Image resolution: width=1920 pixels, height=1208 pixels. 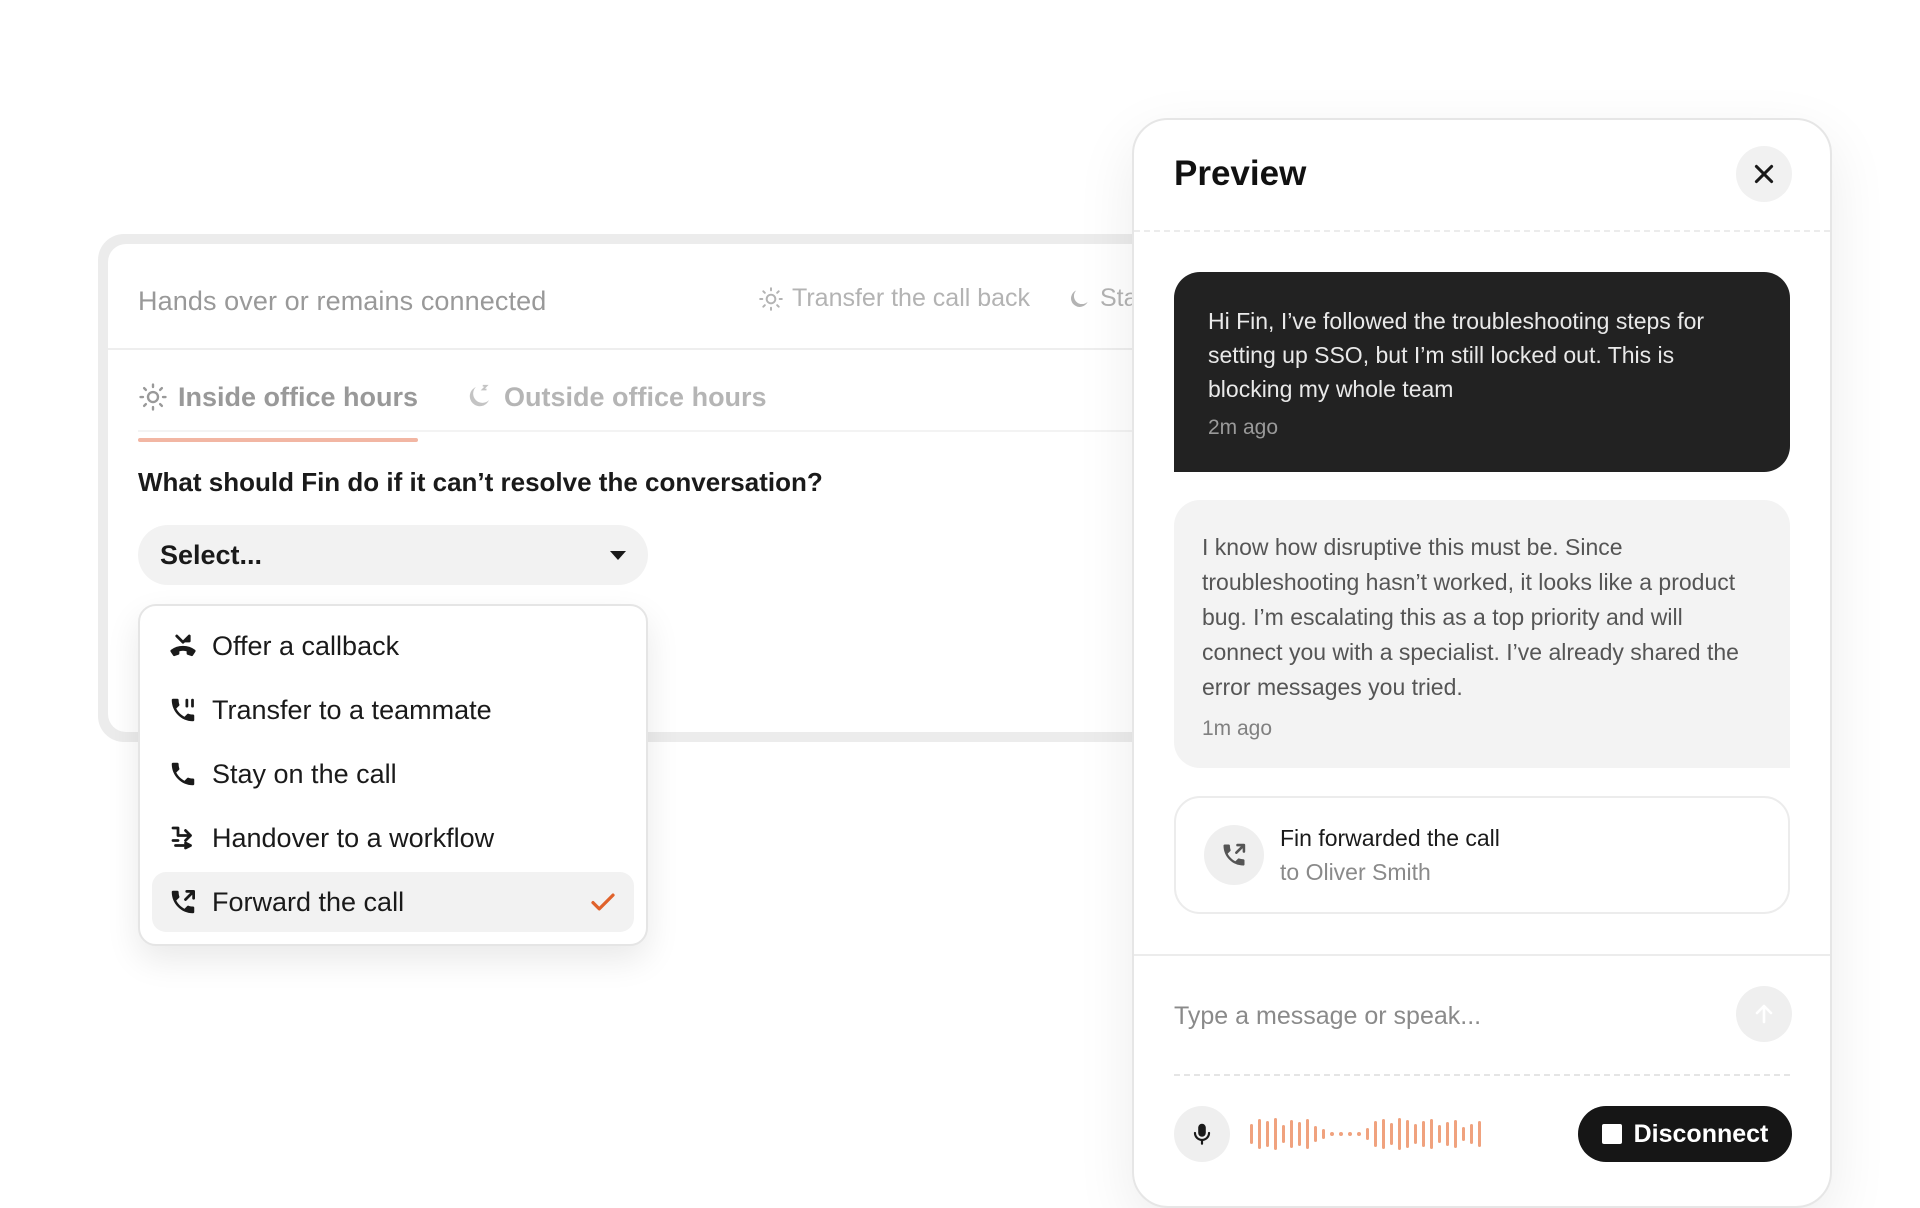 I want to click on disconnect-label: Disconnect, so click(x=1701, y=1133).